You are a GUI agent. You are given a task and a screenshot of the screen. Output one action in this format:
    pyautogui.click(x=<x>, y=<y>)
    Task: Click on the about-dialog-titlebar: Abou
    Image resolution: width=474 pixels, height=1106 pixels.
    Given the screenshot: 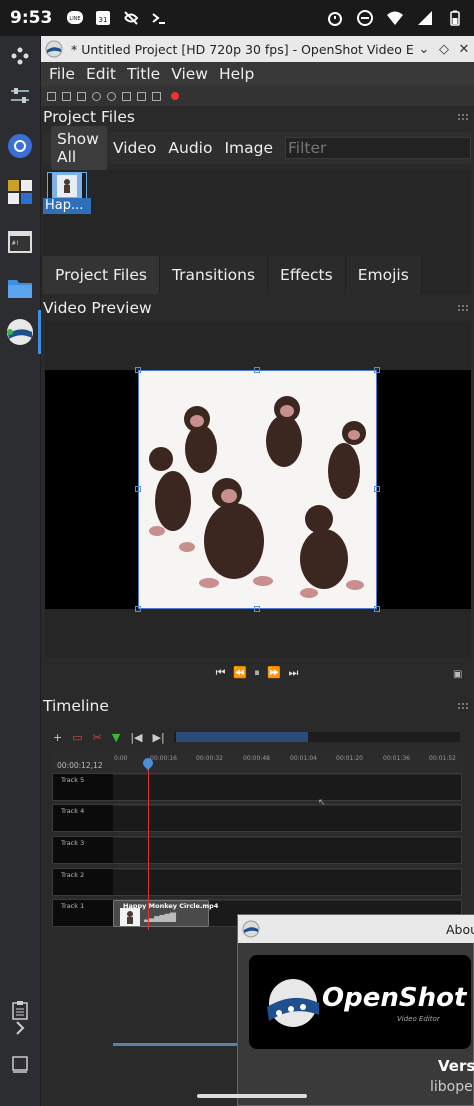 What is the action you would take?
    pyautogui.click(x=356, y=929)
    